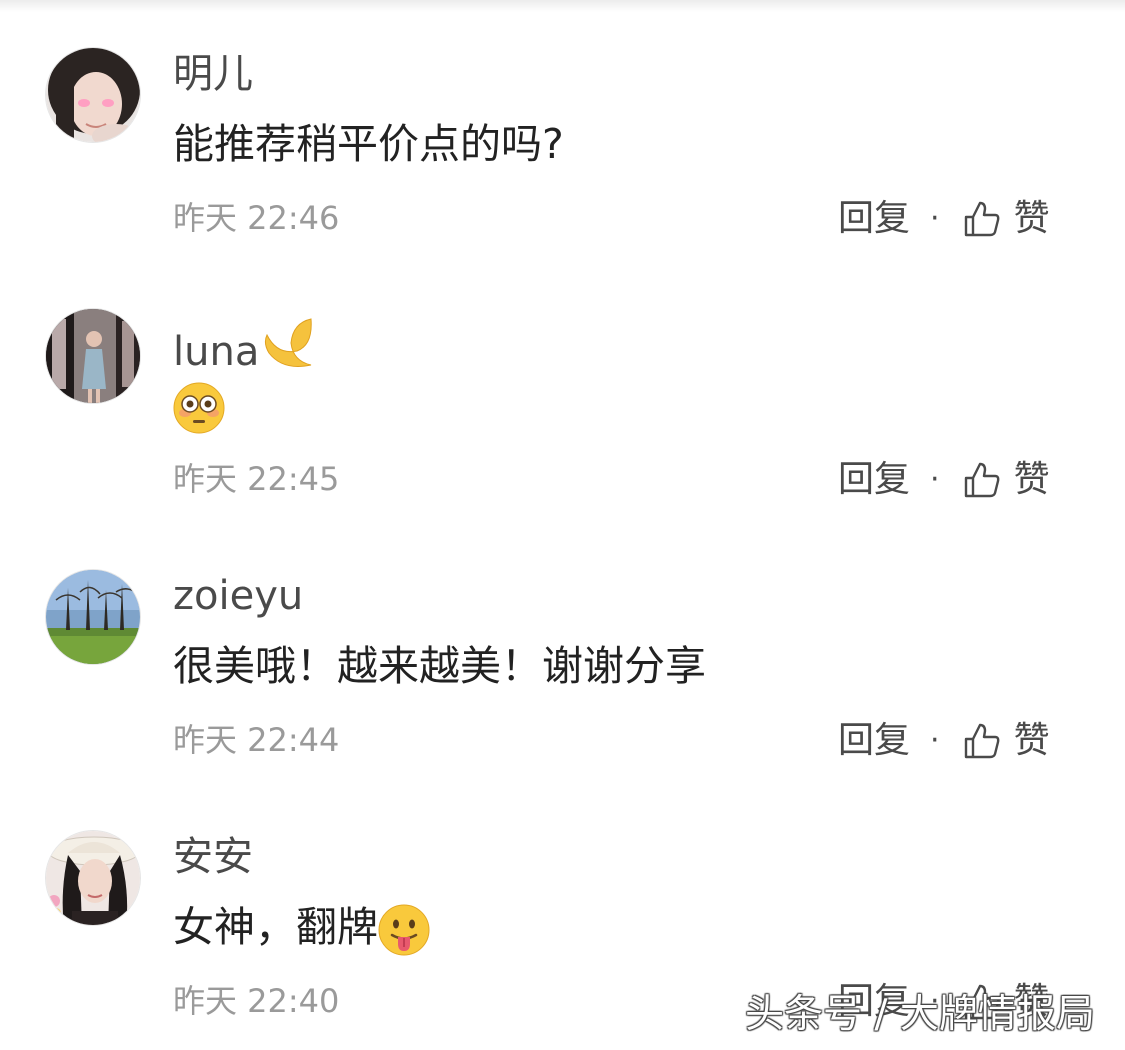  I want to click on flushed-face-icon, so click(199, 408).